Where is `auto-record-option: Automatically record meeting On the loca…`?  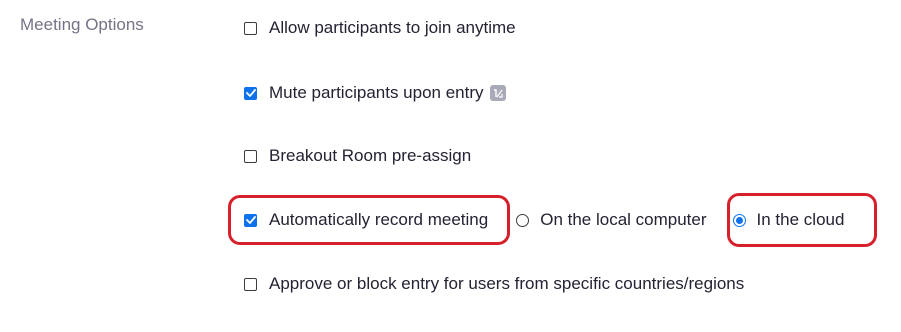
auto-record-option: Automatically record meeting On the loca… is located at coordinates (544, 220).